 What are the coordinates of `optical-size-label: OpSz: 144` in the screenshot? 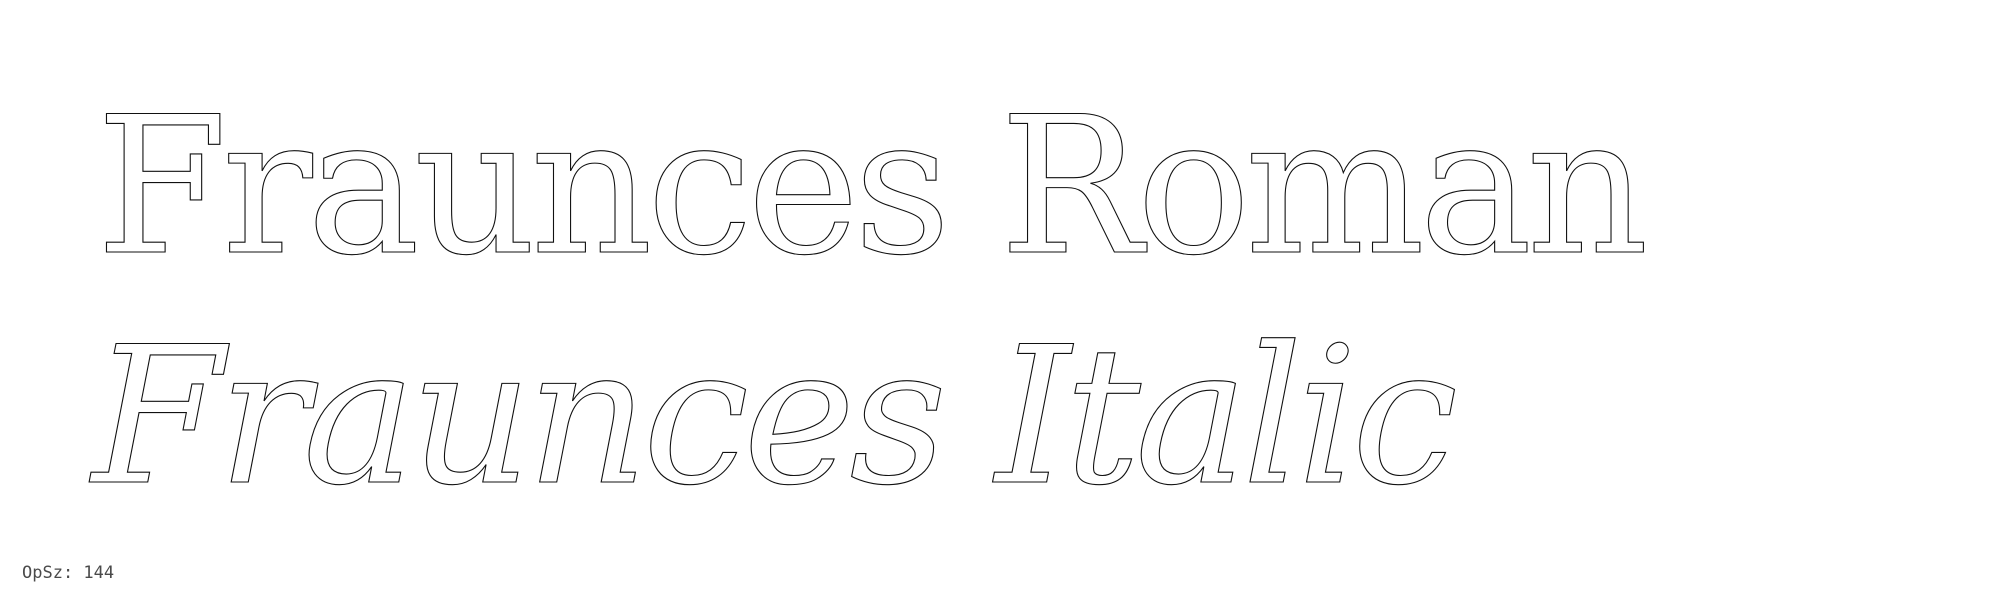 It's located at (68, 573).